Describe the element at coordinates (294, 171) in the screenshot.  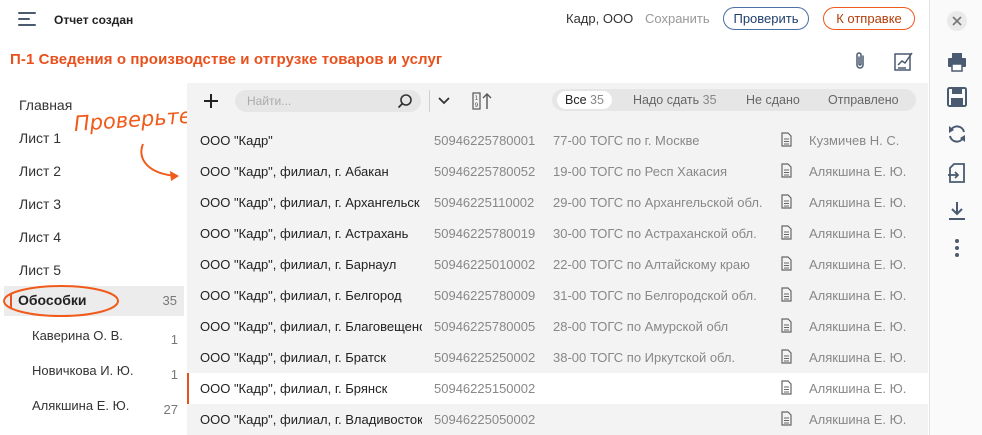
I see `branch-name: ООО "Кадр", филиал, г. Абакан` at that location.